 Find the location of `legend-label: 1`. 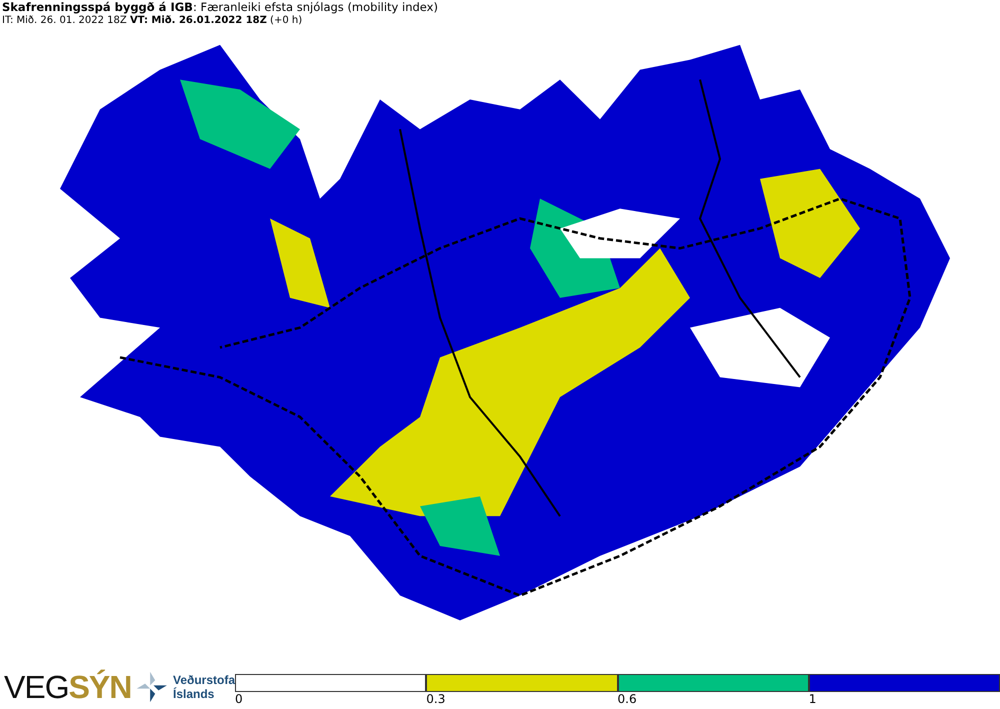

legend-label: 1 is located at coordinates (812, 699).